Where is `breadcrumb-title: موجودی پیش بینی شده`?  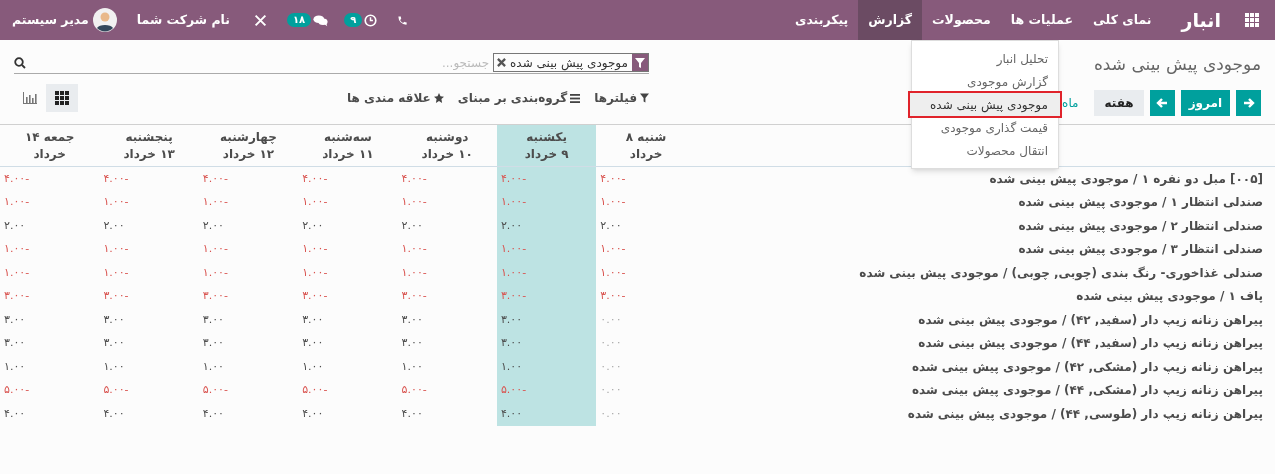
breadcrumb-title: موجودی پیش بینی شده is located at coordinates (1177, 64).